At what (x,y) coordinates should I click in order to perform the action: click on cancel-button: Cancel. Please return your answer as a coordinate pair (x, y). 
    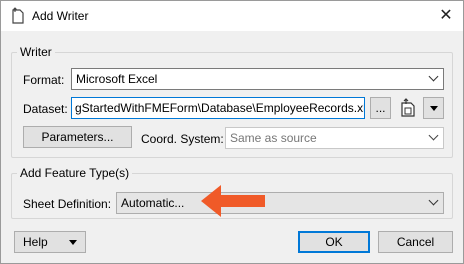
    Looking at the image, I should click on (415, 242).